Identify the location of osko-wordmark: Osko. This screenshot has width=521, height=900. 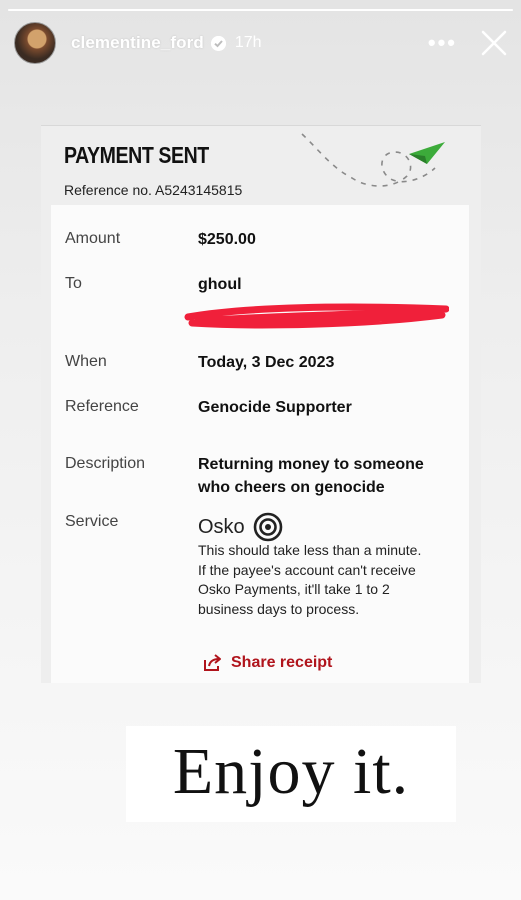
(221, 526).